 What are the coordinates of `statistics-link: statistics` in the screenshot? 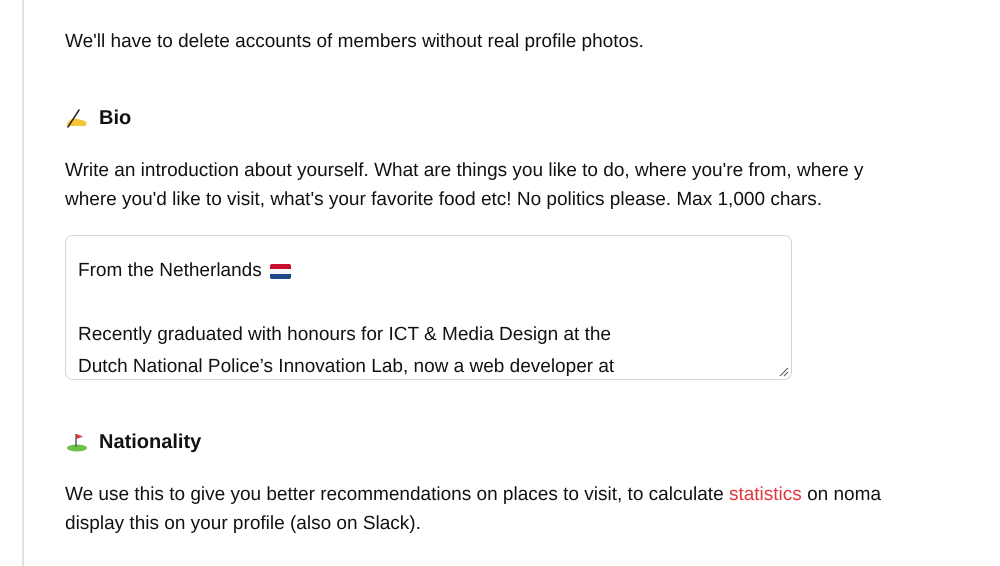 It's located at (765, 494).